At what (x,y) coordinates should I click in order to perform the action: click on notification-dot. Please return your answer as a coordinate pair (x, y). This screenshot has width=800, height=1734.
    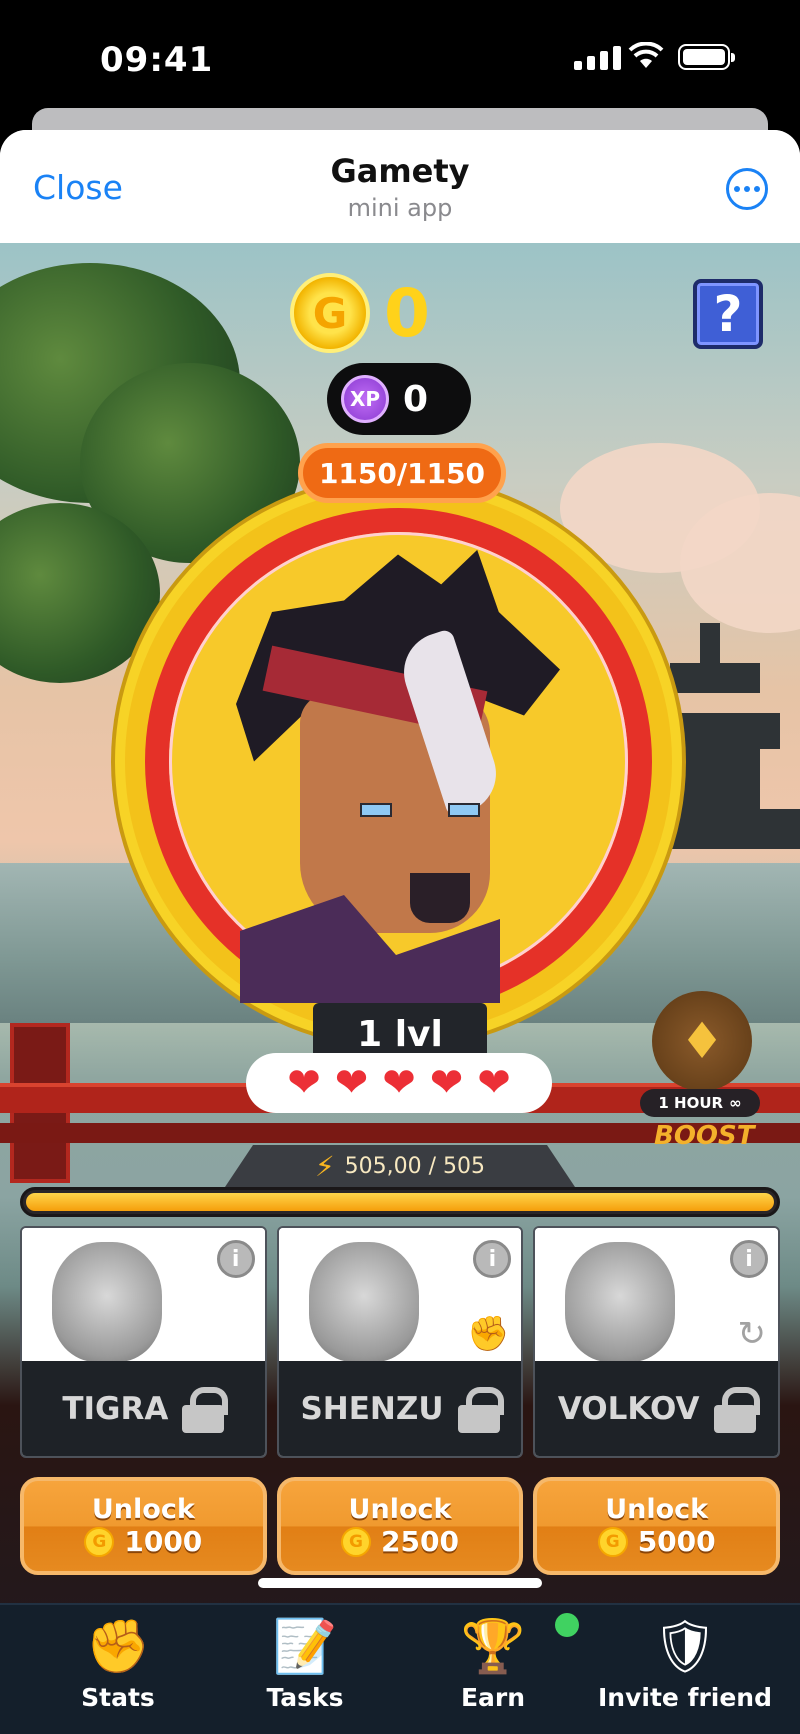
    Looking at the image, I should click on (567, 1625).